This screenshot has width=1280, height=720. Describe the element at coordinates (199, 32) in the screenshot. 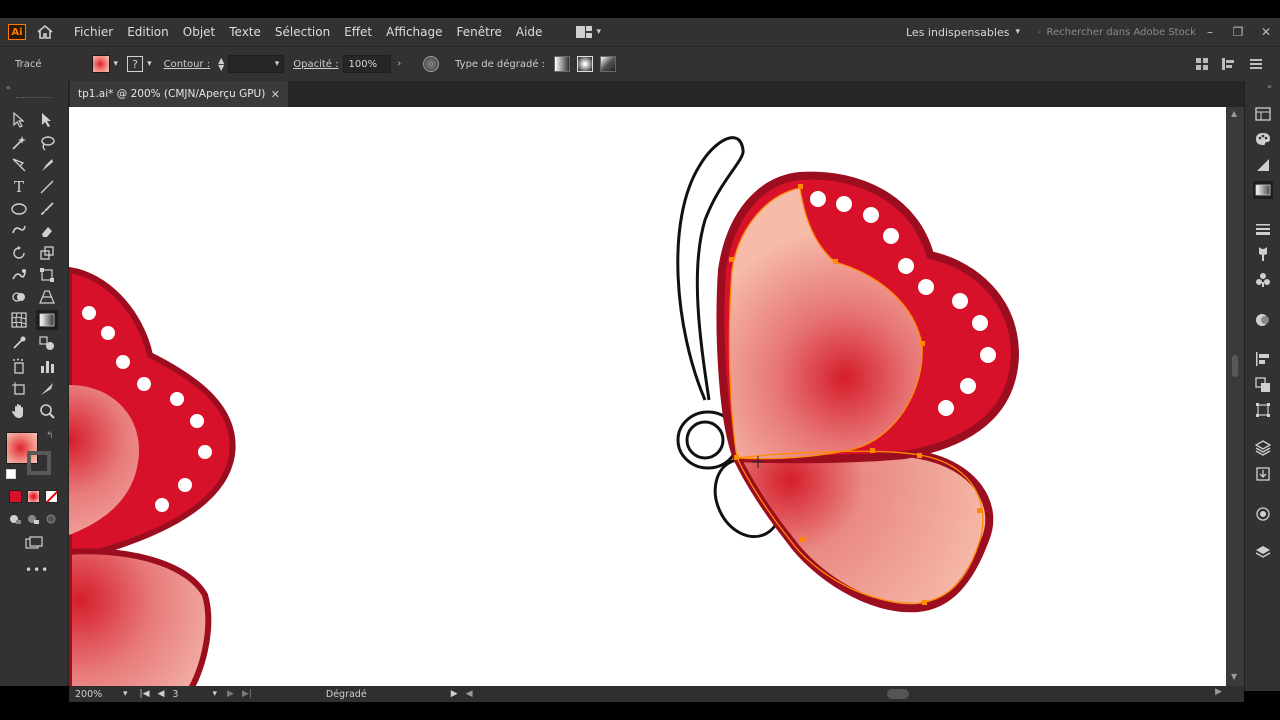

I see `menu-objet: Objet` at that location.